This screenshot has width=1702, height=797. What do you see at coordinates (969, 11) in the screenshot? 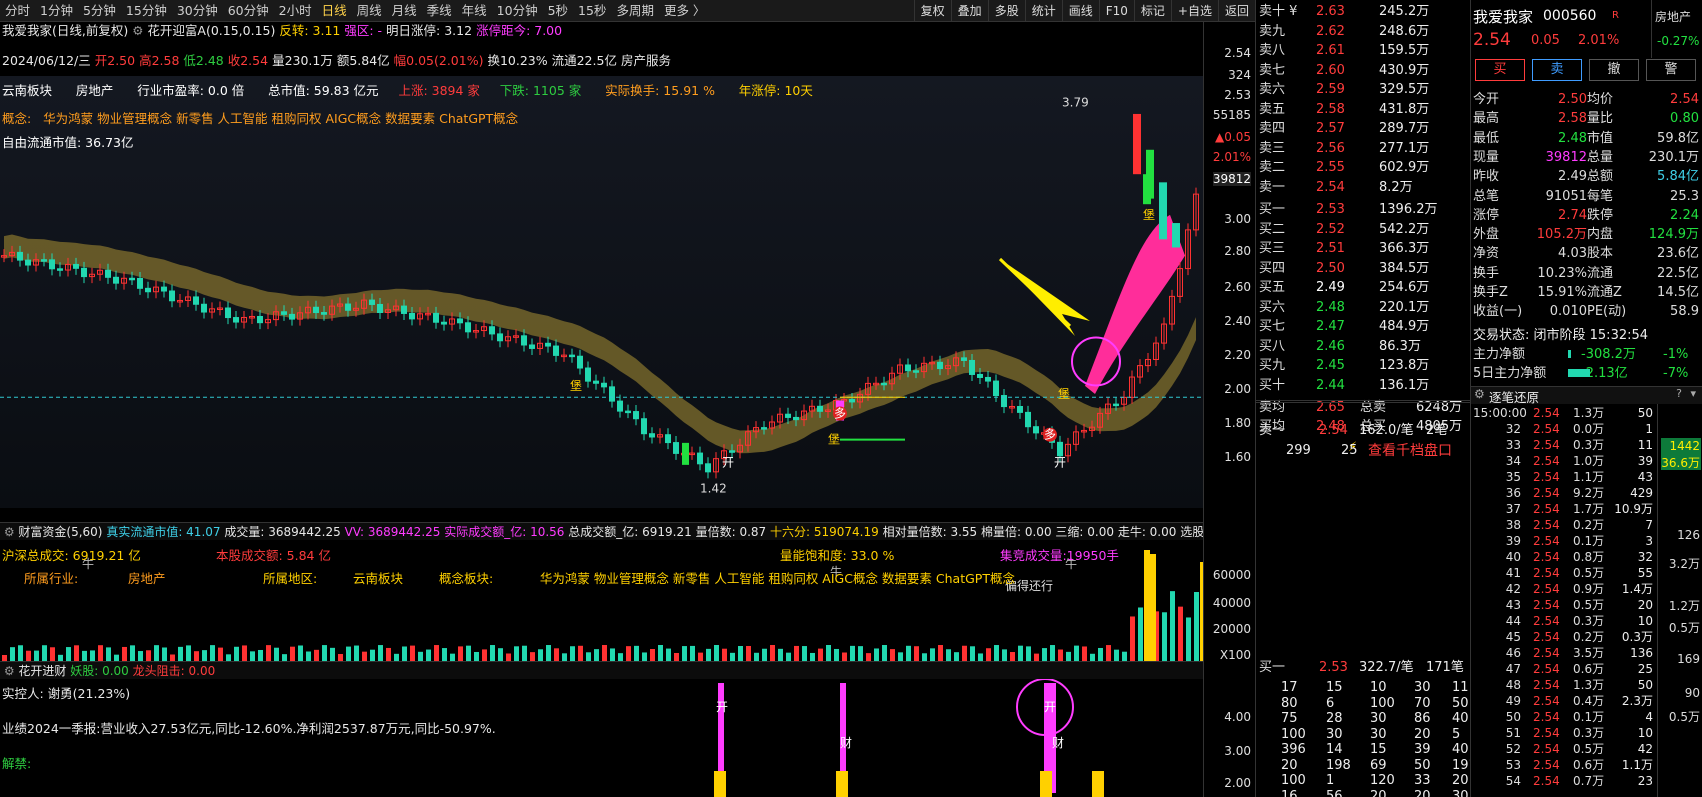
I see `toolbar-button: 叠加` at bounding box center [969, 11].